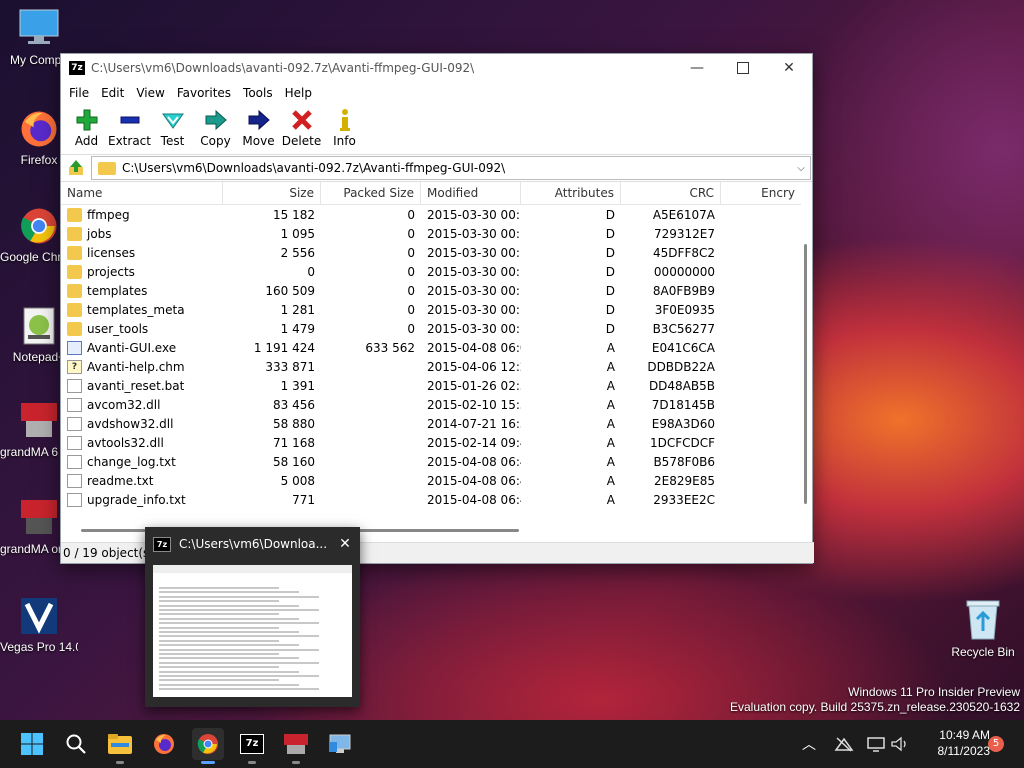 Image resolution: width=1024 pixels, height=768 pixels. Describe the element at coordinates (129, 141) in the screenshot. I see `extract-label: Extract` at that location.